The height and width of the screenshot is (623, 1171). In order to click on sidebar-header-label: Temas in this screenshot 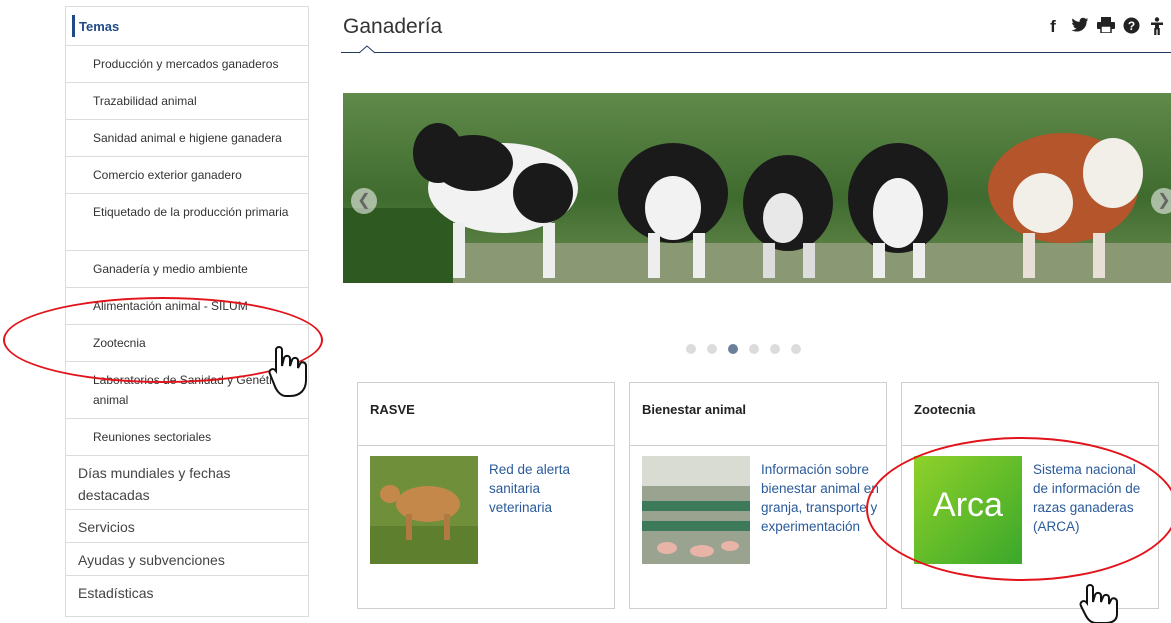, I will do `click(99, 26)`.